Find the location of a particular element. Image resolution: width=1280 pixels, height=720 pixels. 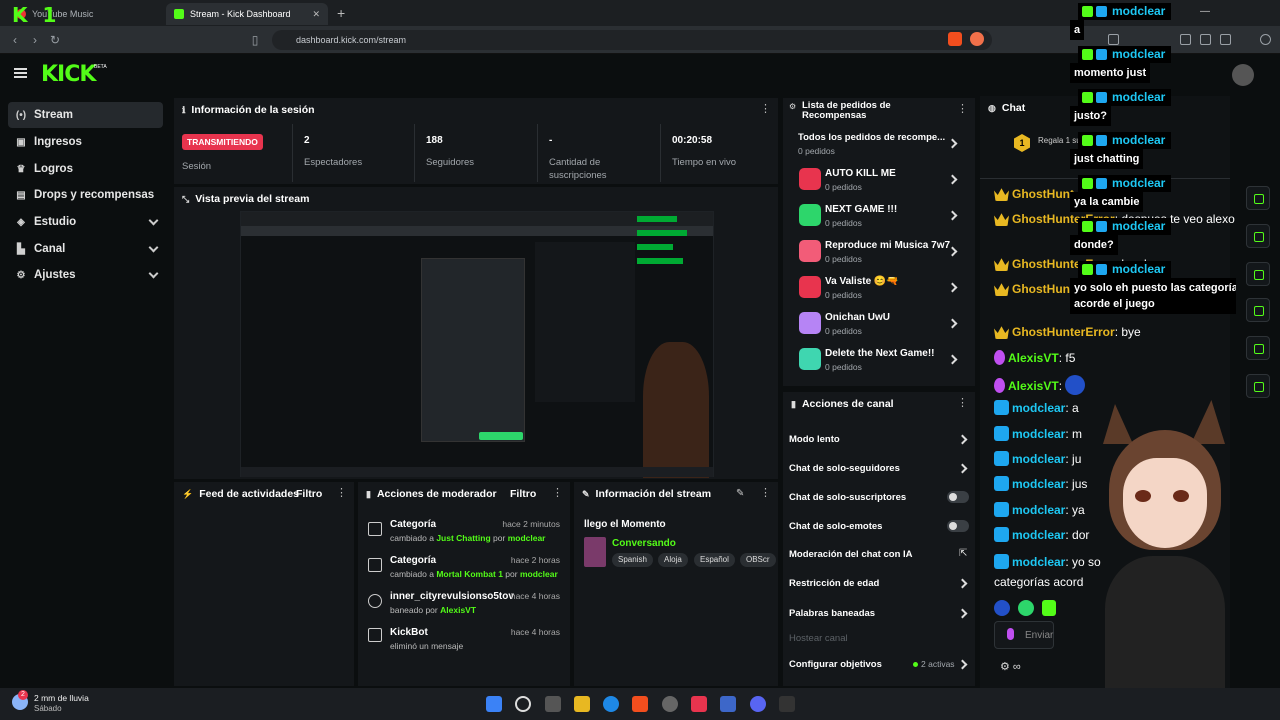

edit-stream-info-icon: ✎ is located at coordinates (740, 493).